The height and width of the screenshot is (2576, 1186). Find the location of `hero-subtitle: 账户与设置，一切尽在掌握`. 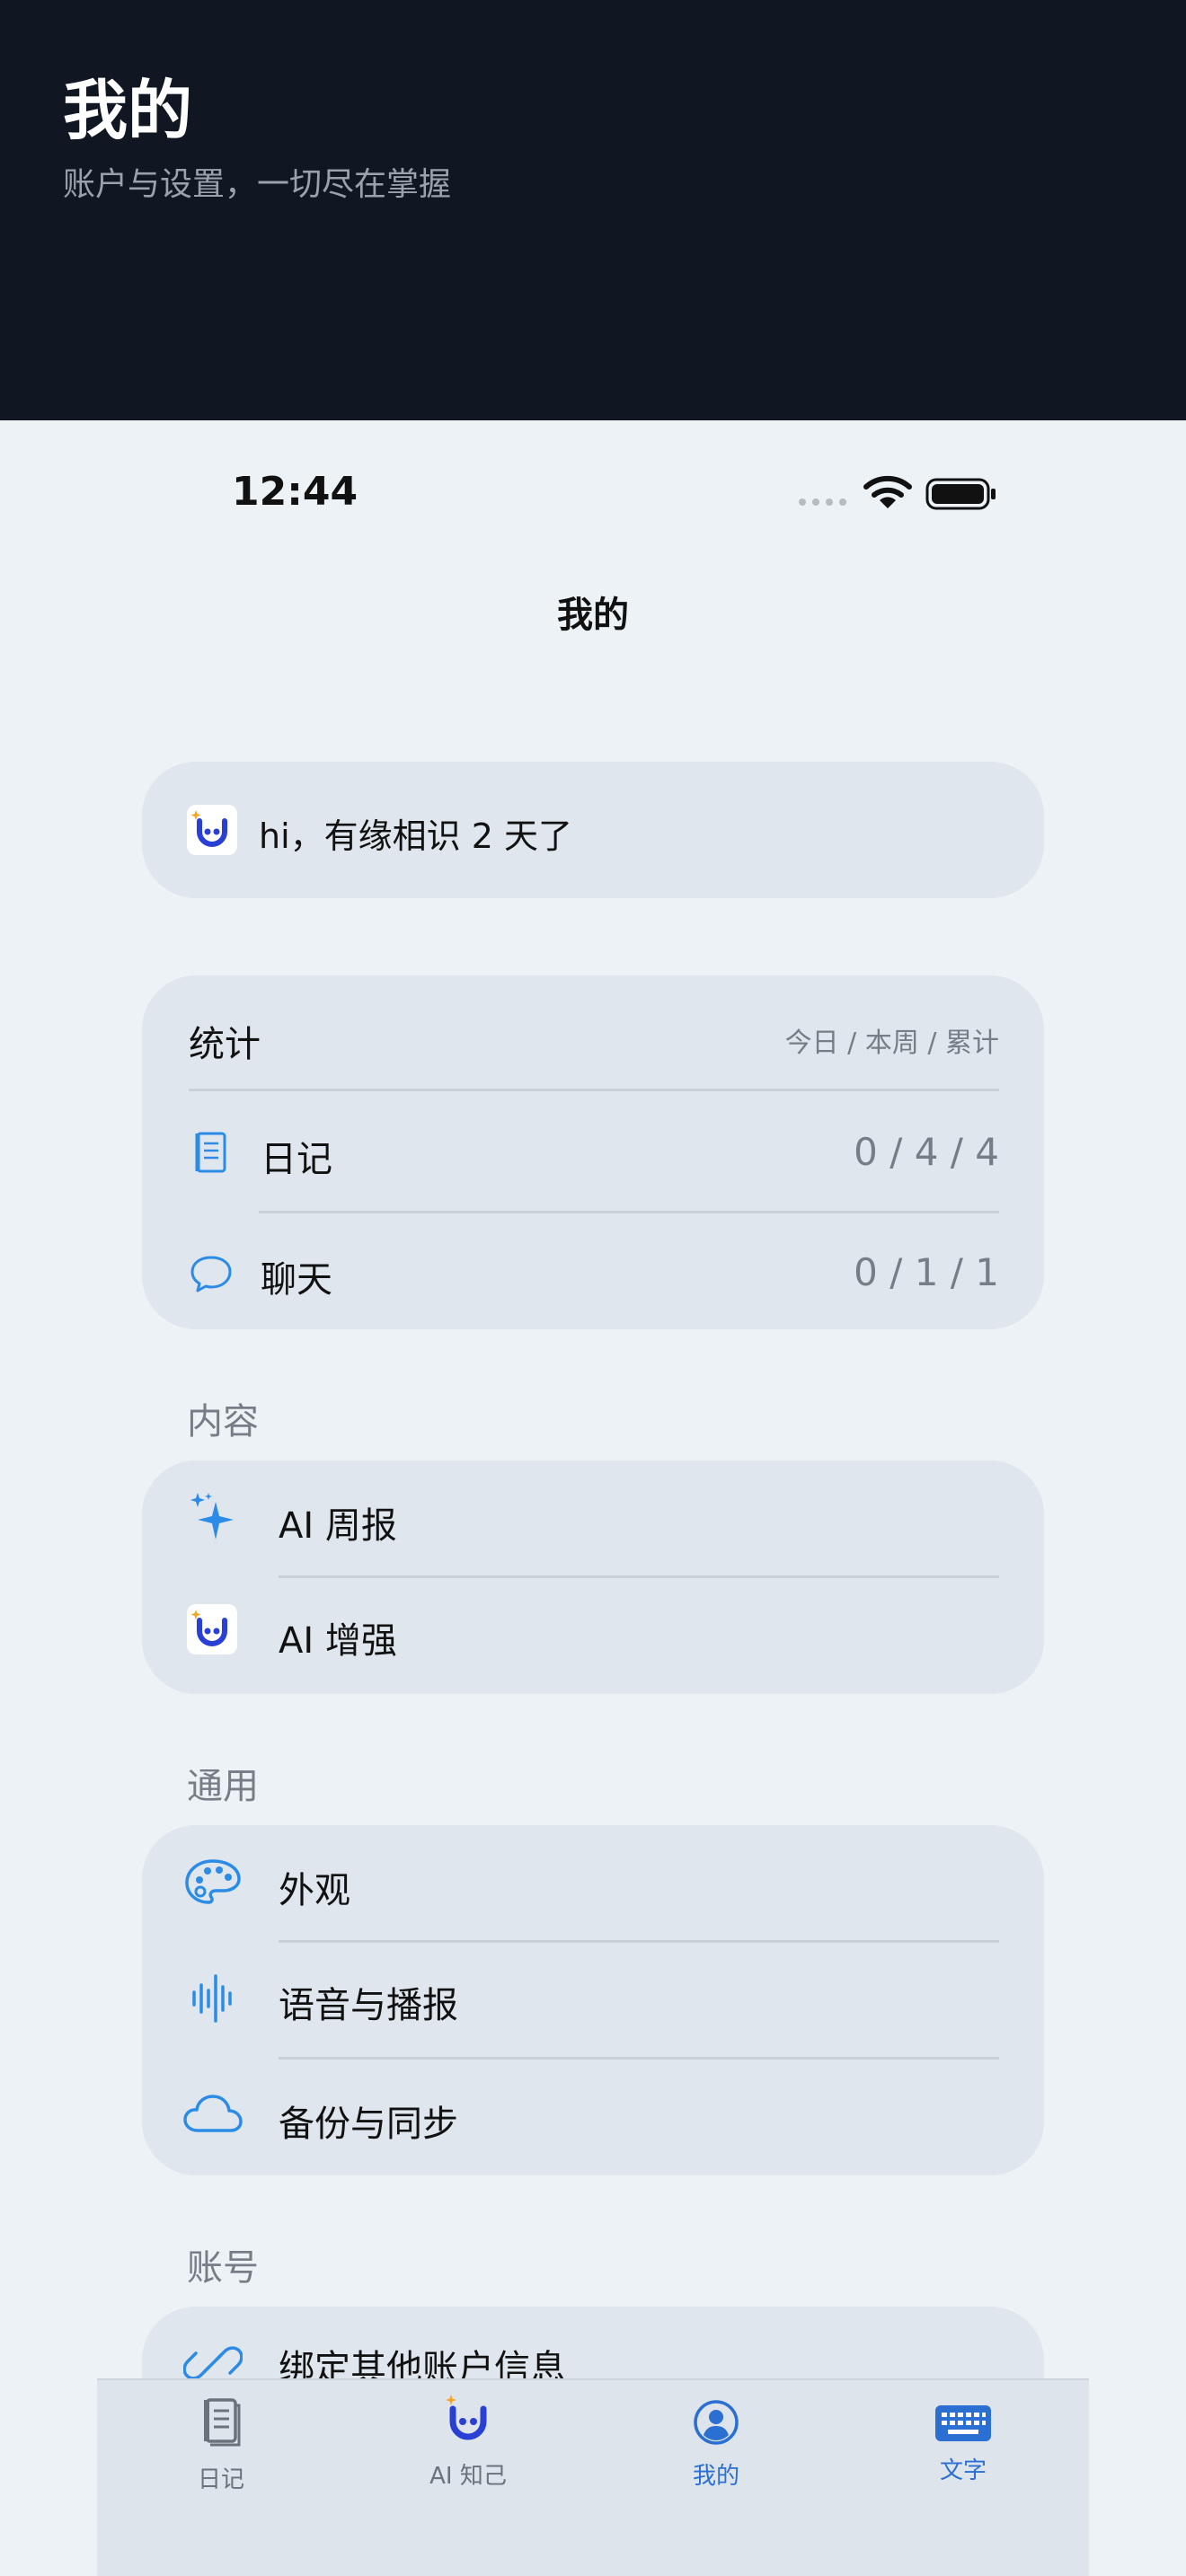

hero-subtitle: 账户与设置，一切尽在掌握 is located at coordinates (257, 184).